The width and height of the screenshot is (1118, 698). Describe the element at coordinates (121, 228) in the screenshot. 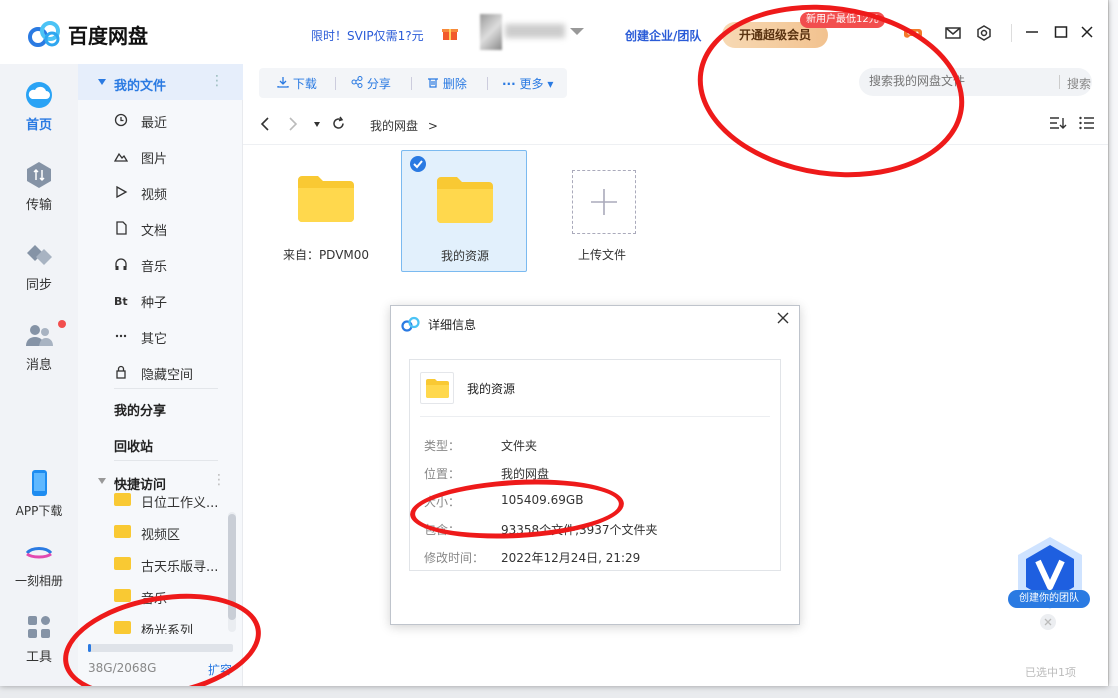

I see `document-icon` at that location.